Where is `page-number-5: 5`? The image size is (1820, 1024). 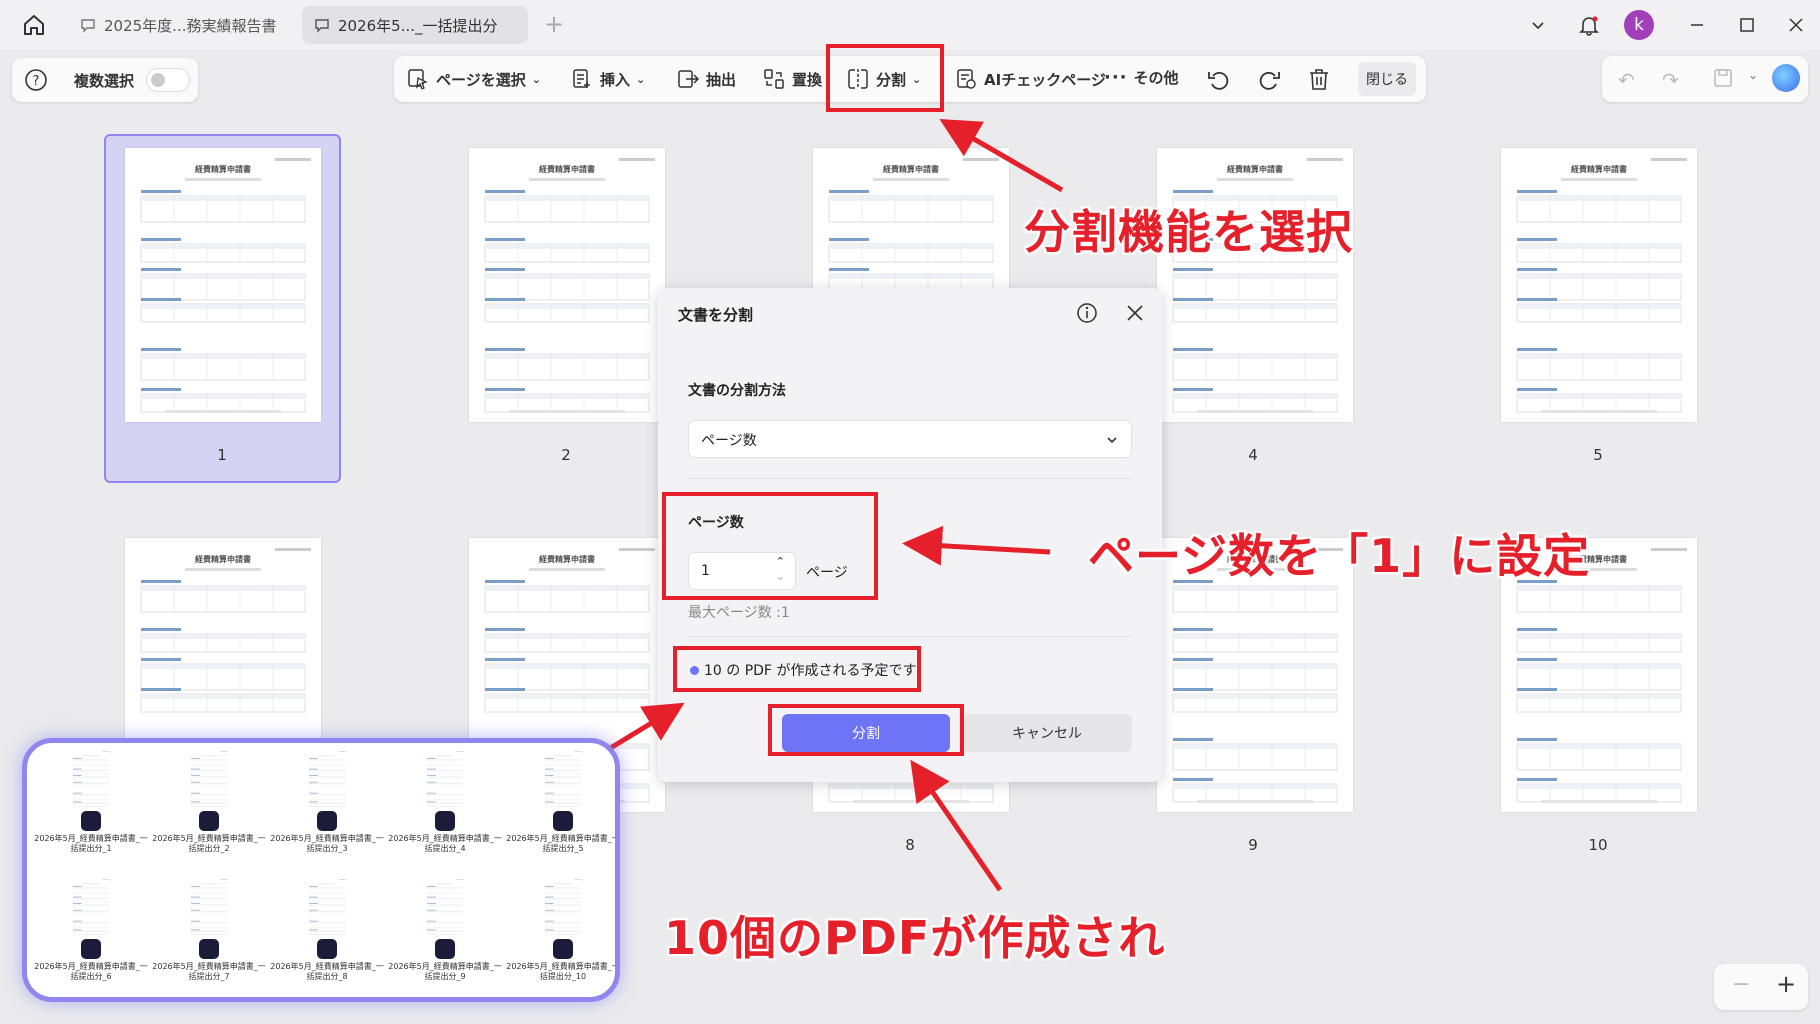
page-number-5: 5 is located at coordinates (1598, 455).